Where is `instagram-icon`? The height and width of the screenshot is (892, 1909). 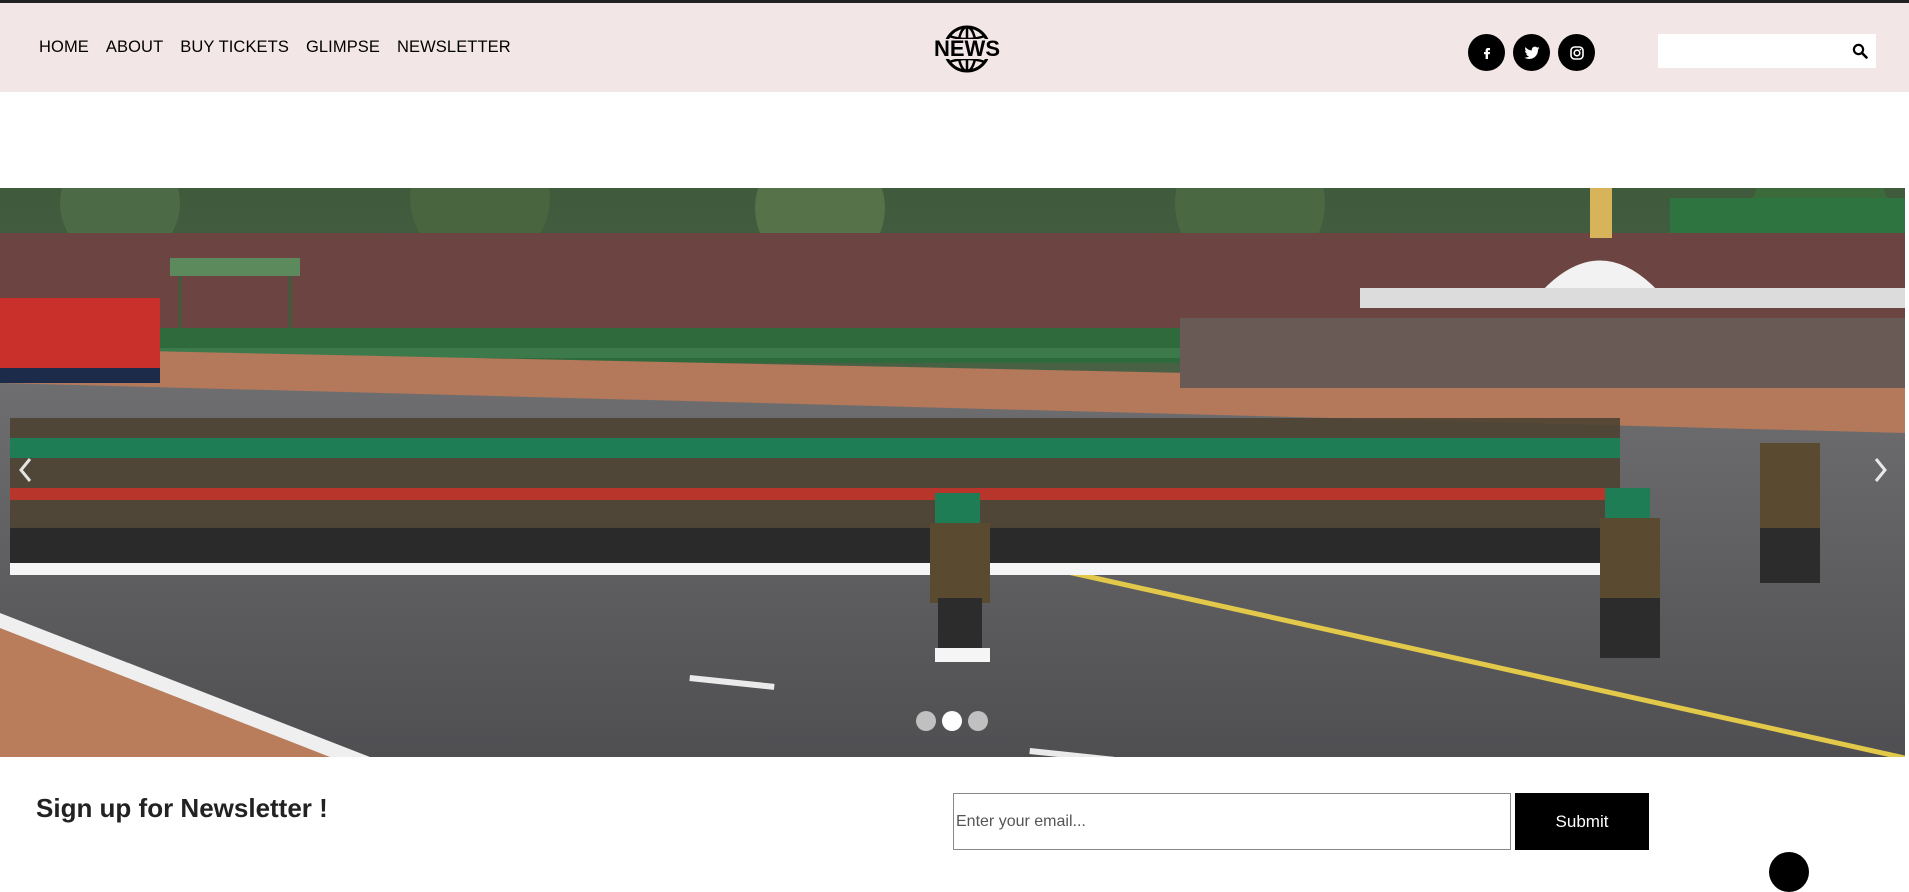
instagram-icon is located at coordinates (1576, 52).